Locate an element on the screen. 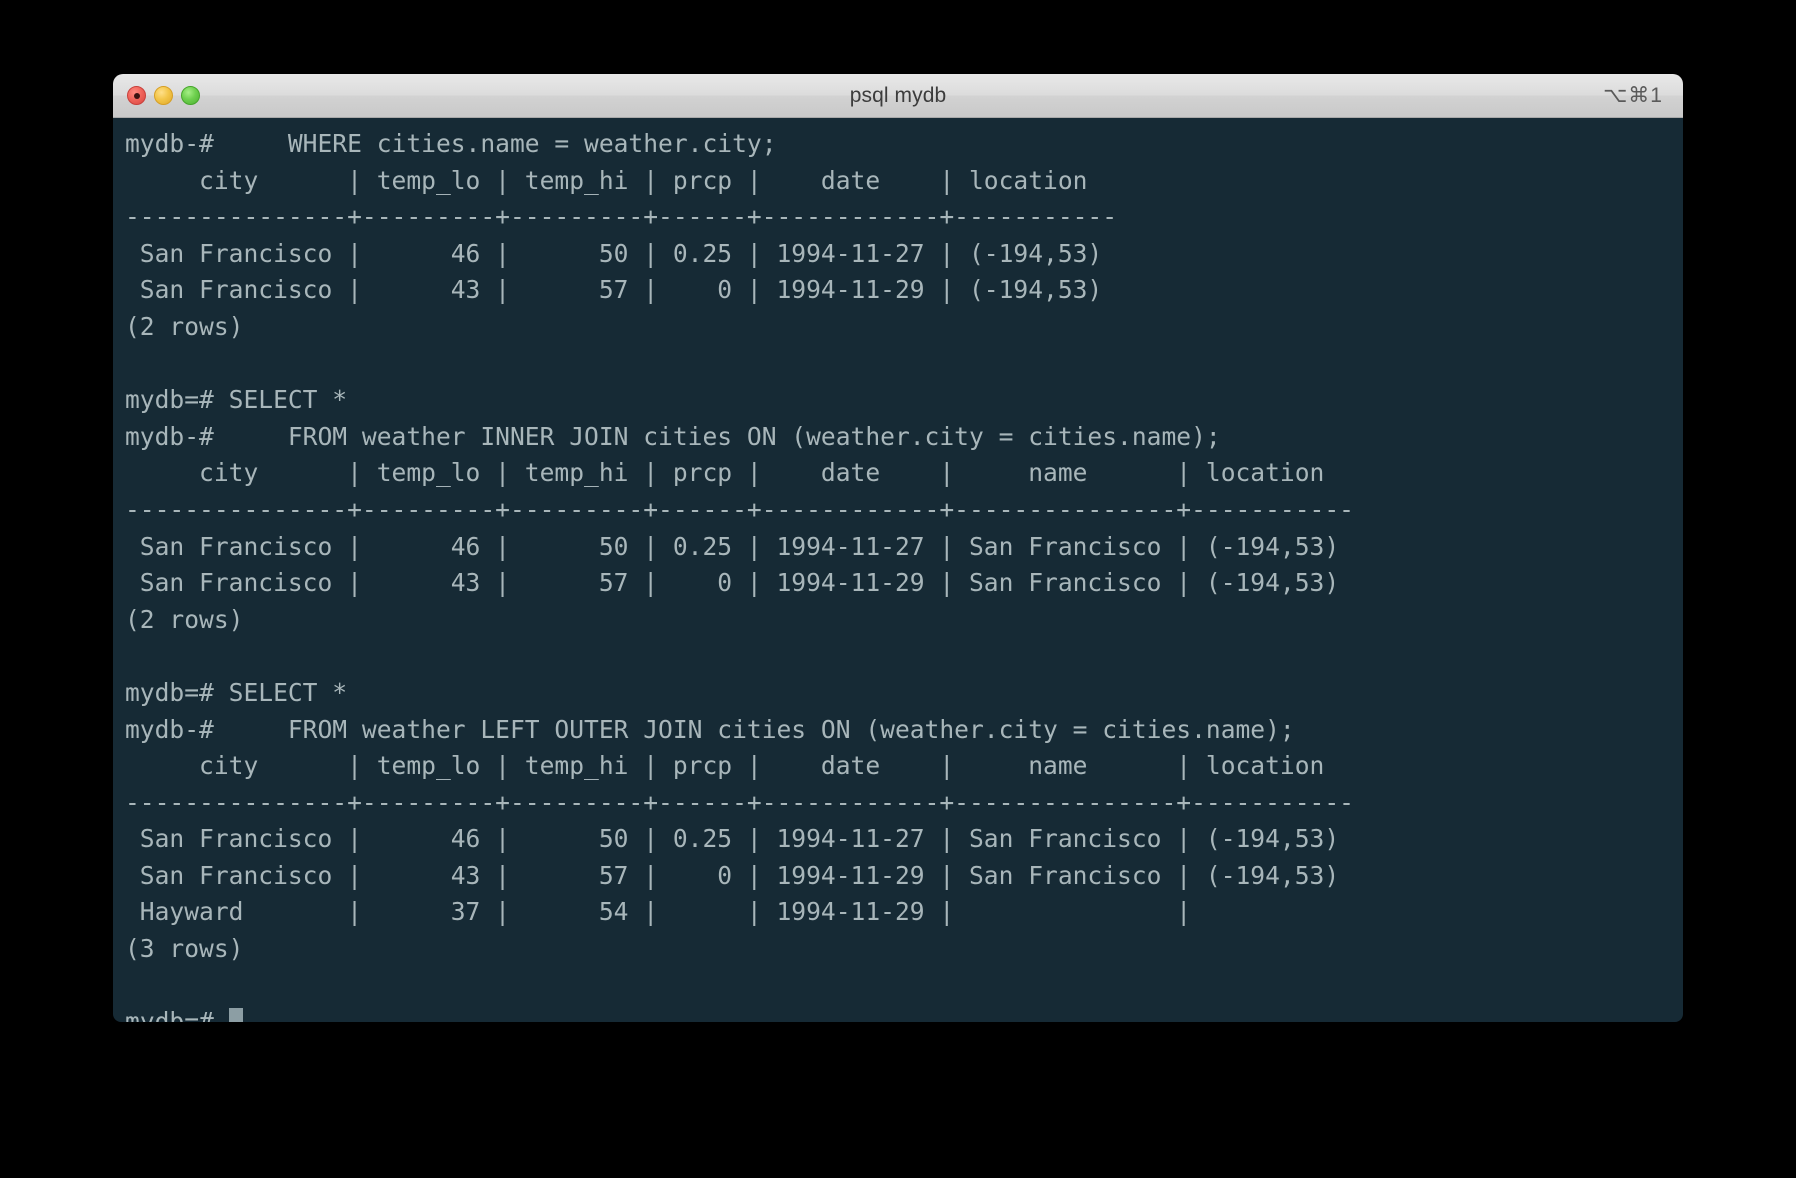 This screenshot has height=1178, width=1796. close-button-icon is located at coordinates (136, 95).